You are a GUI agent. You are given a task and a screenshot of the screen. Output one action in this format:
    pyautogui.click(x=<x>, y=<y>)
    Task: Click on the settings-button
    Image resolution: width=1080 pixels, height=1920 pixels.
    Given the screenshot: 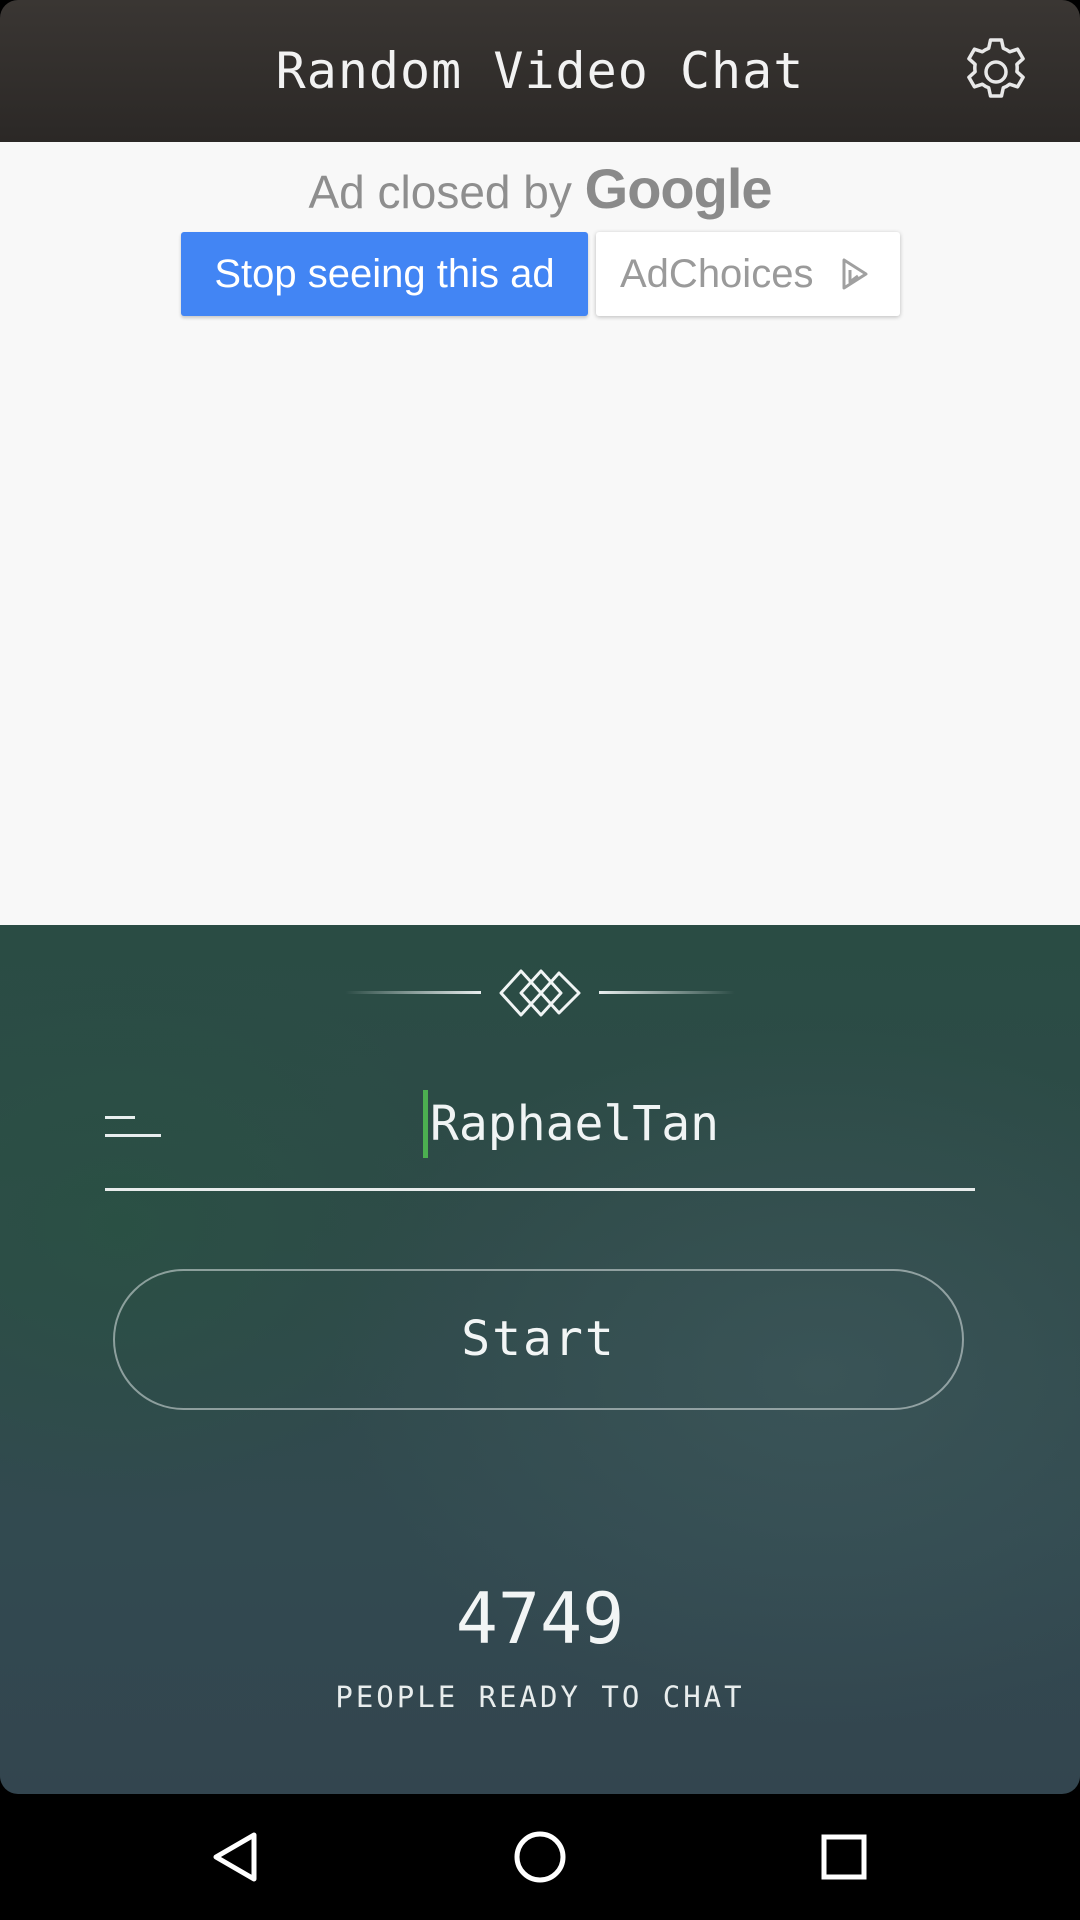 What is the action you would take?
    pyautogui.click(x=996, y=72)
    